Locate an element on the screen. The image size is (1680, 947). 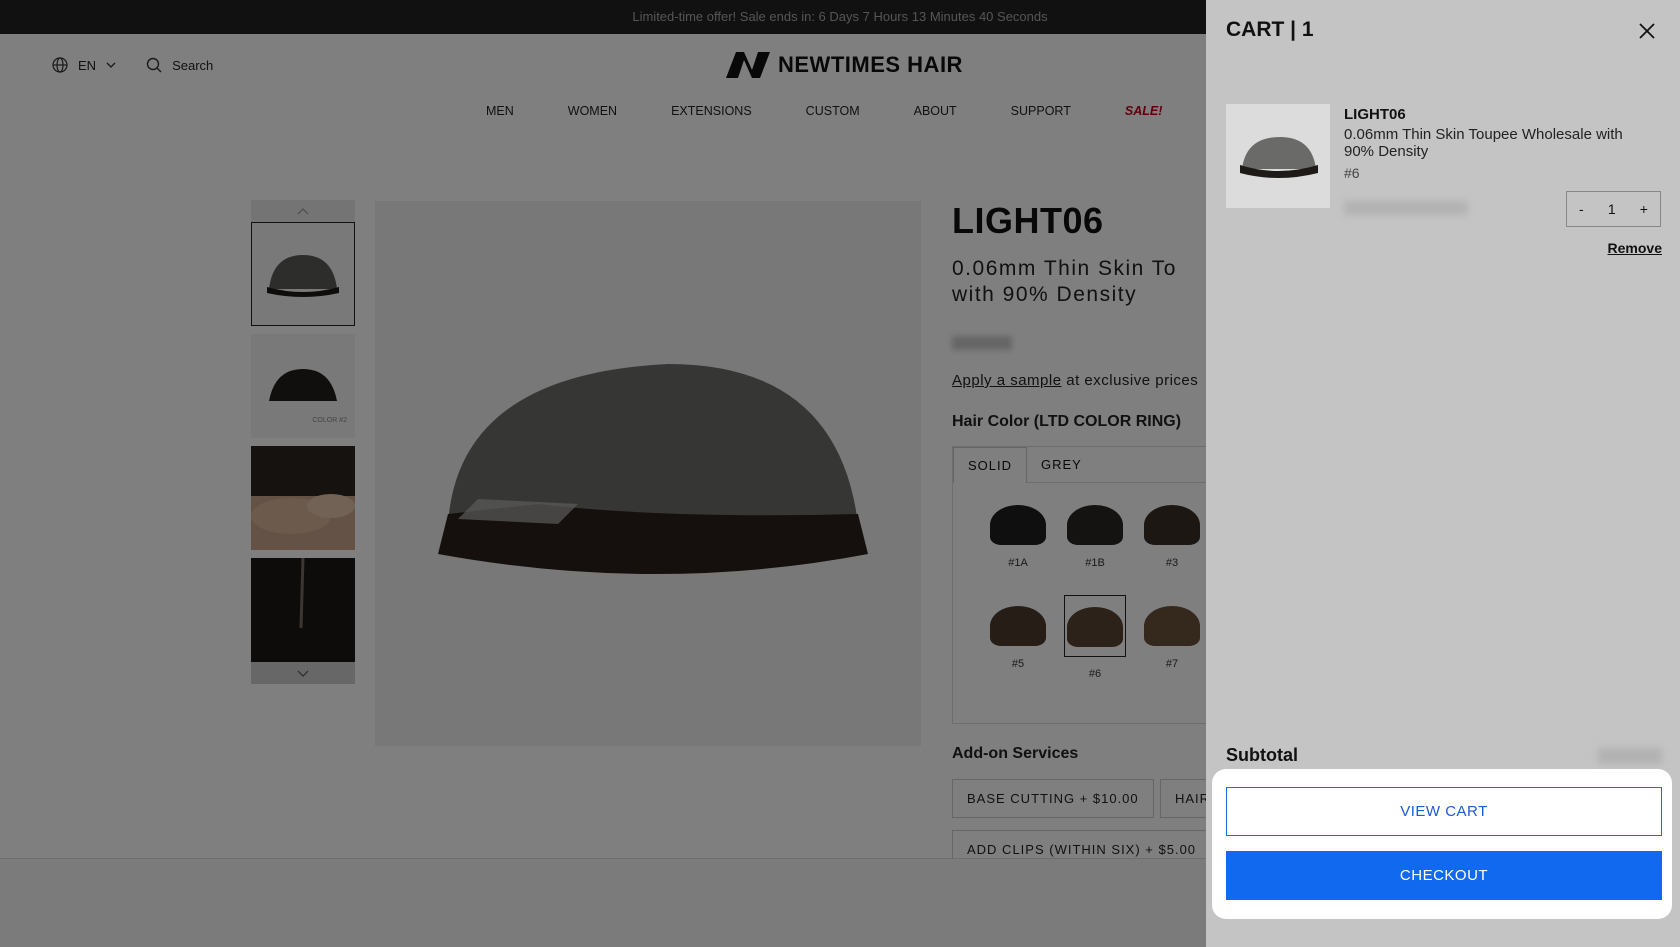
close-icon is located at coordinates (1647, 31).